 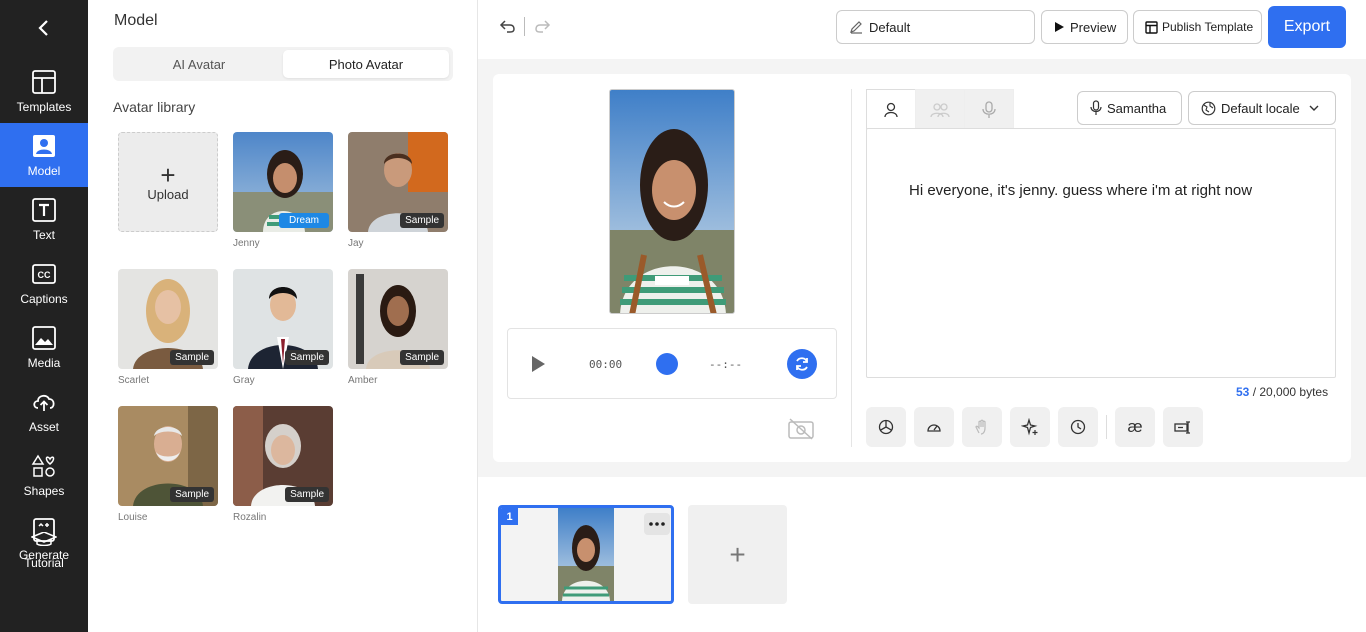 I want to click on voice-select: Samantha, so click(x=1129, y=108).